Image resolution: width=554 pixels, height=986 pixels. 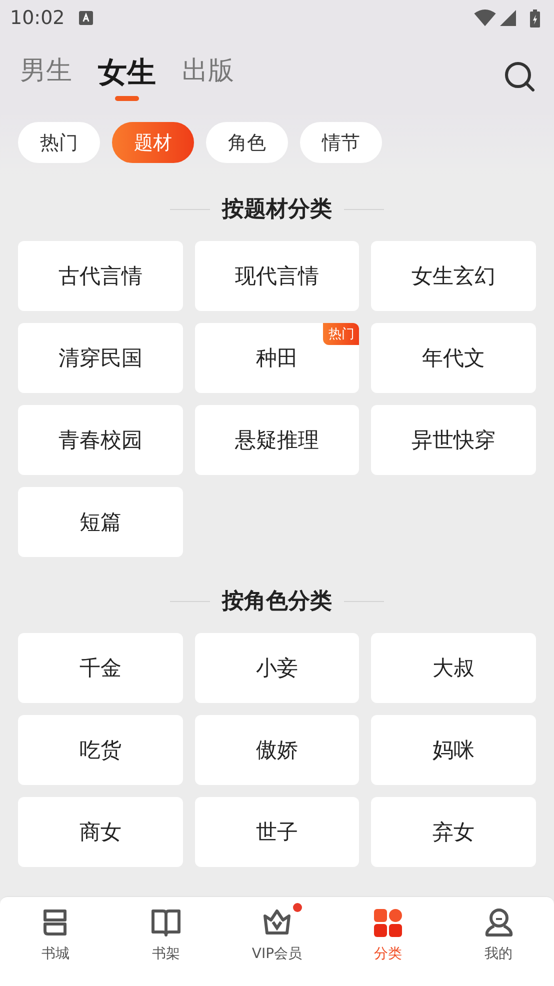 What do you see at coordinates (388, 941) in the screenshot?
I see `nav-tab: 分类` at bounding box center [388, 941].